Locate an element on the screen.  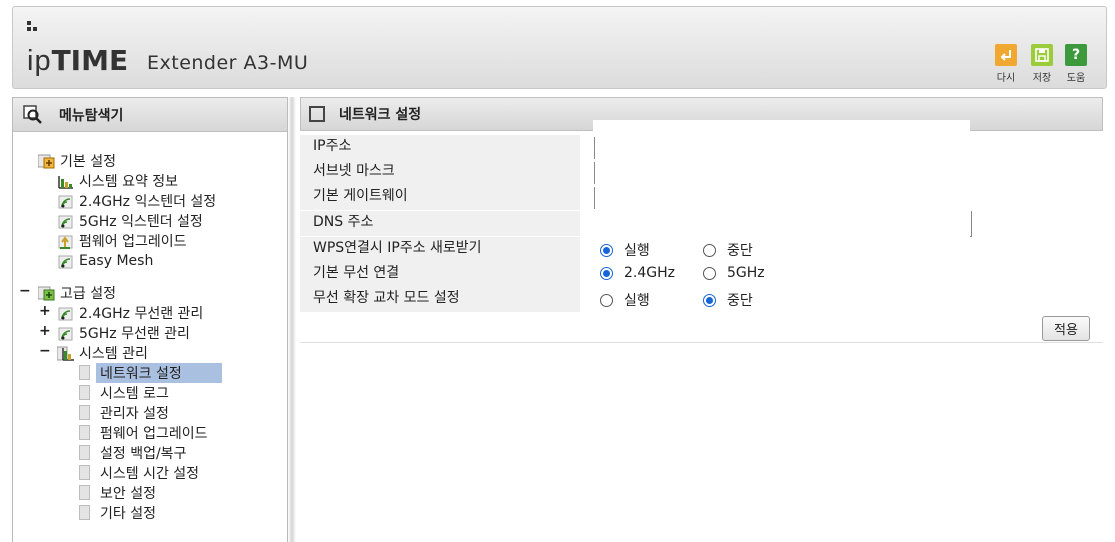
undo-label: 다시 is located at coordinates (1006, 78).